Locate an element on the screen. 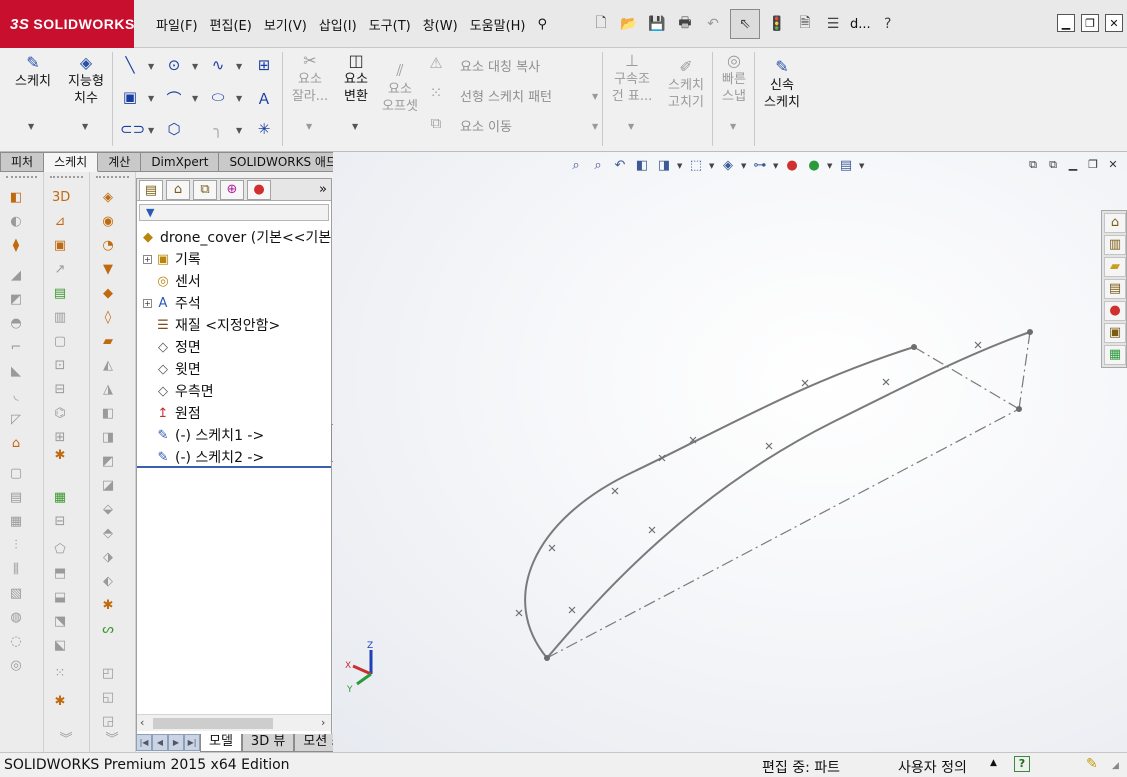 The width and height of the screenshot is (1127, 777). mirror-entities-label: 요소 대칭 복사 is located at coordinates (500, 65).